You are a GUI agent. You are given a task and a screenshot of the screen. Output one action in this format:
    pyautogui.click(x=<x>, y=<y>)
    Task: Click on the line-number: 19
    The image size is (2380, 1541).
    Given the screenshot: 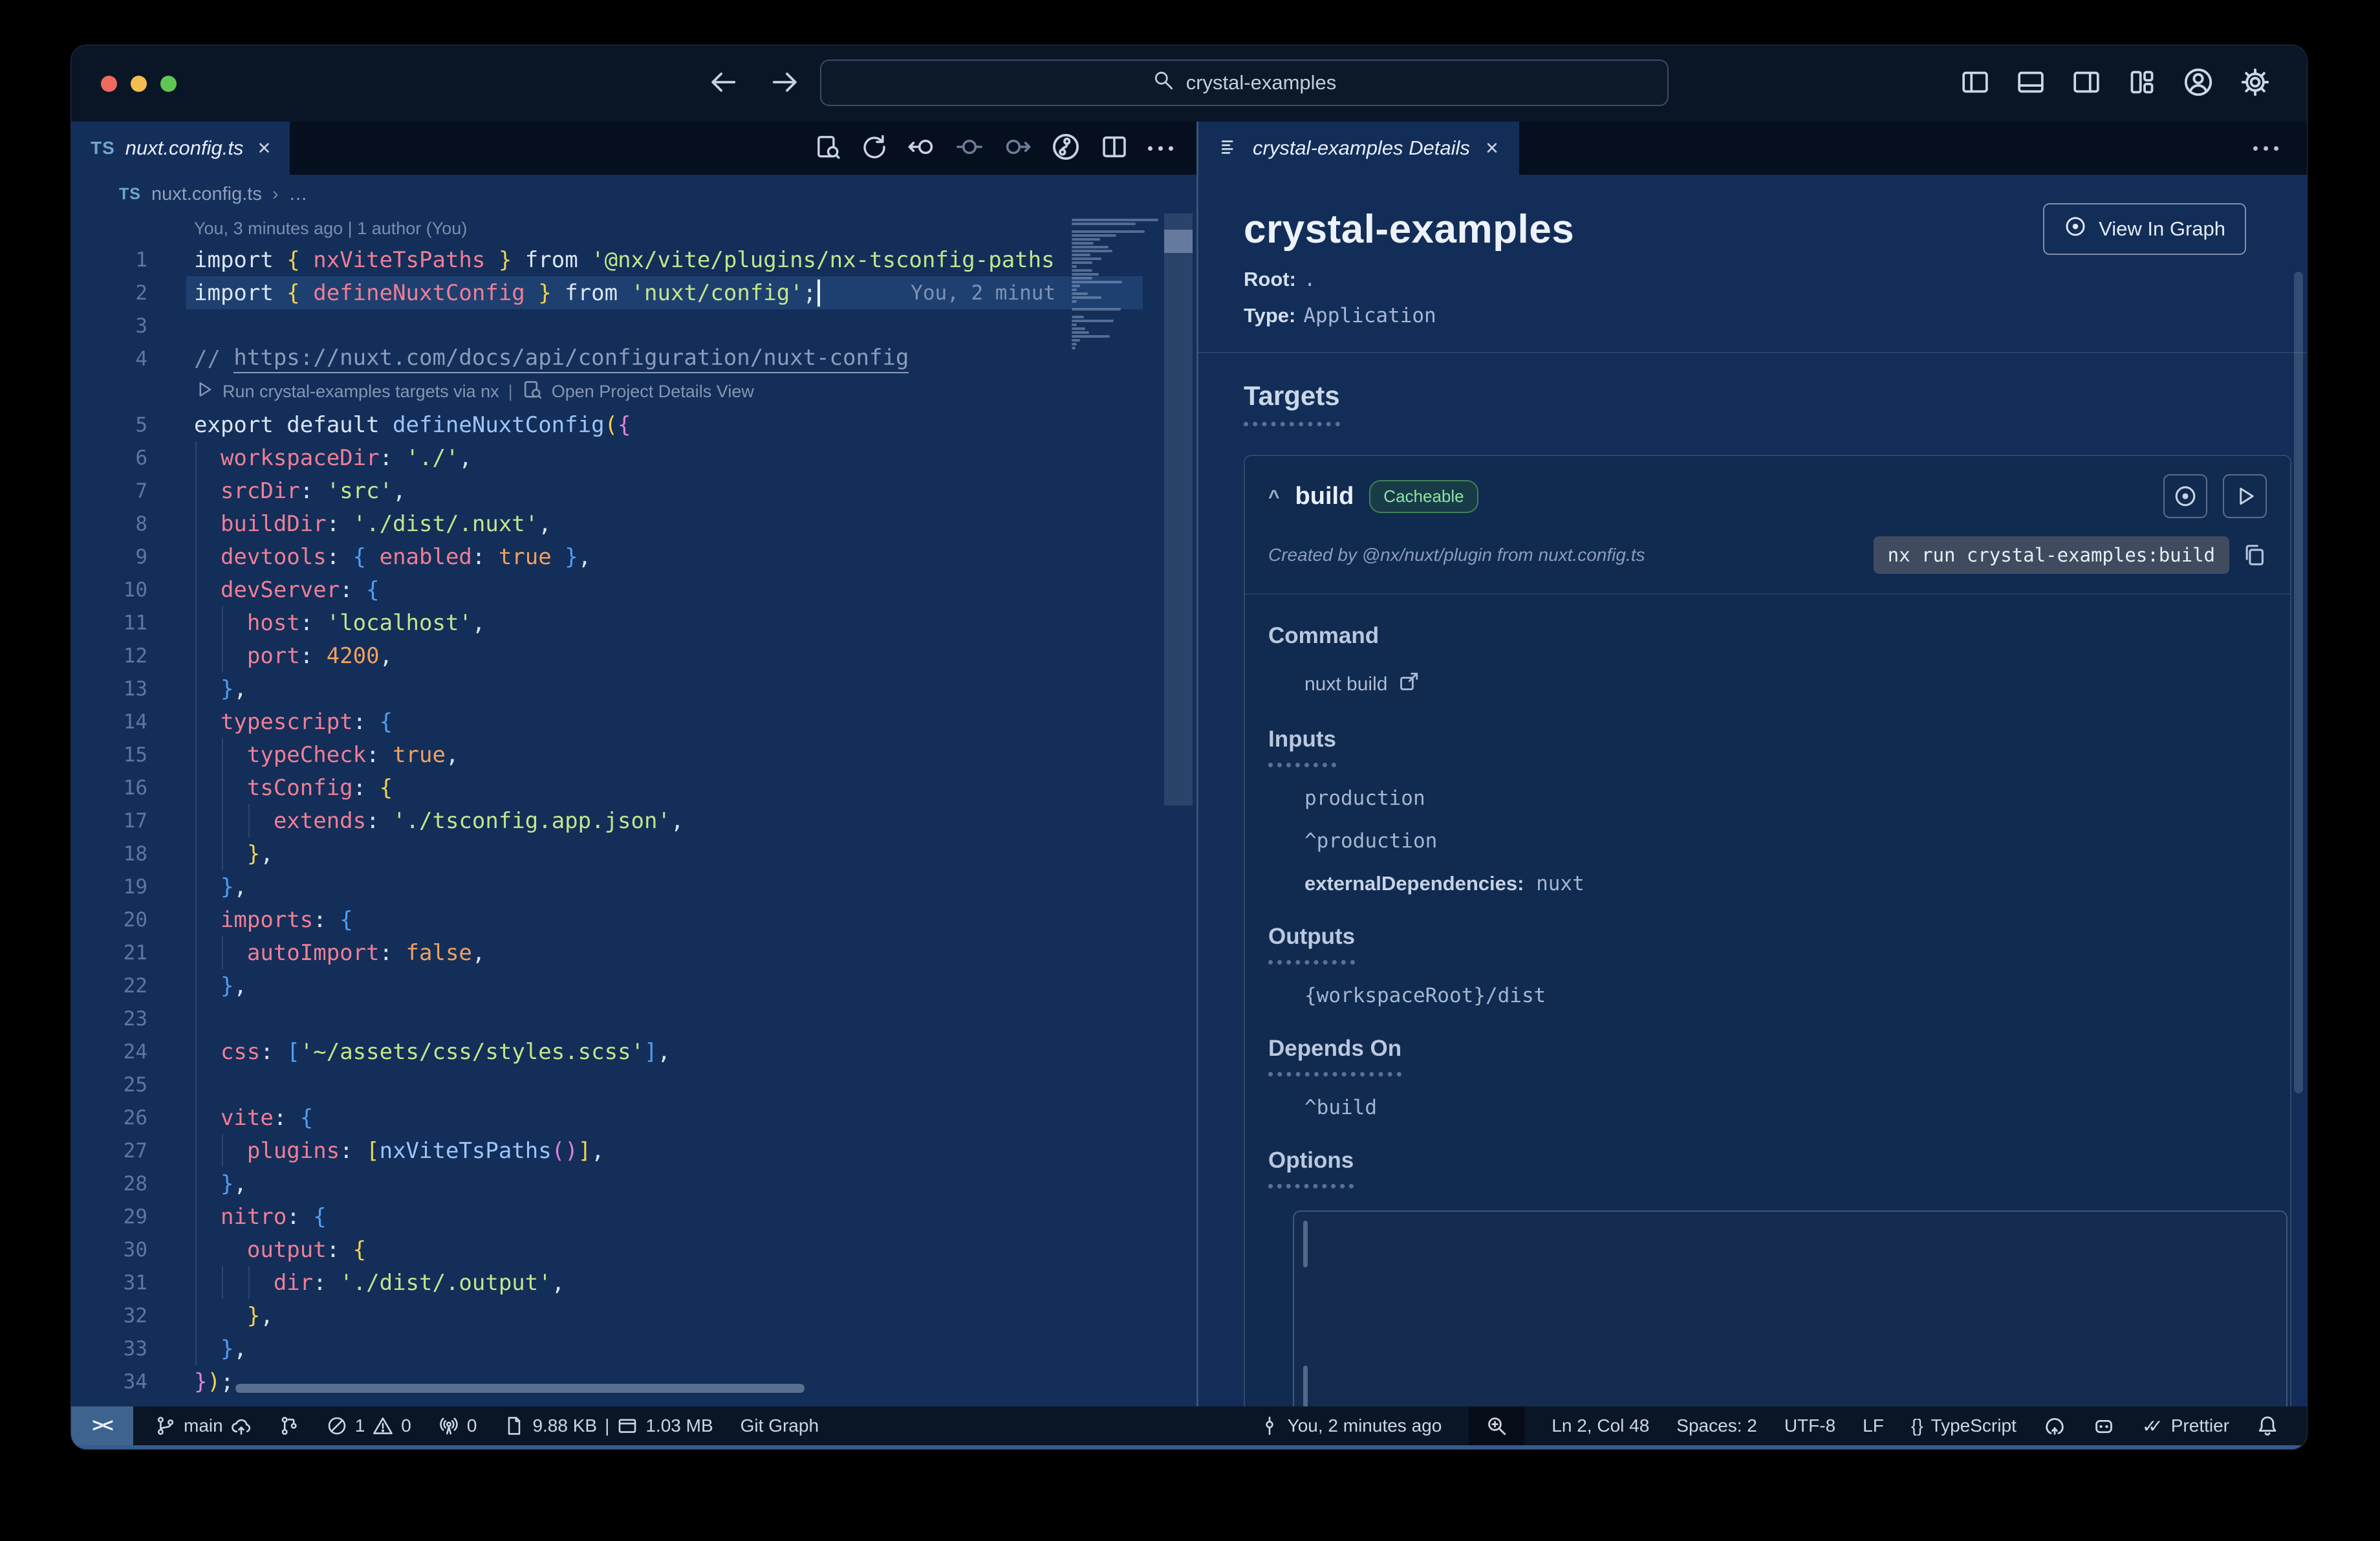 What is the action you would take?
    pyautogui.click(x=109, y=887)
    